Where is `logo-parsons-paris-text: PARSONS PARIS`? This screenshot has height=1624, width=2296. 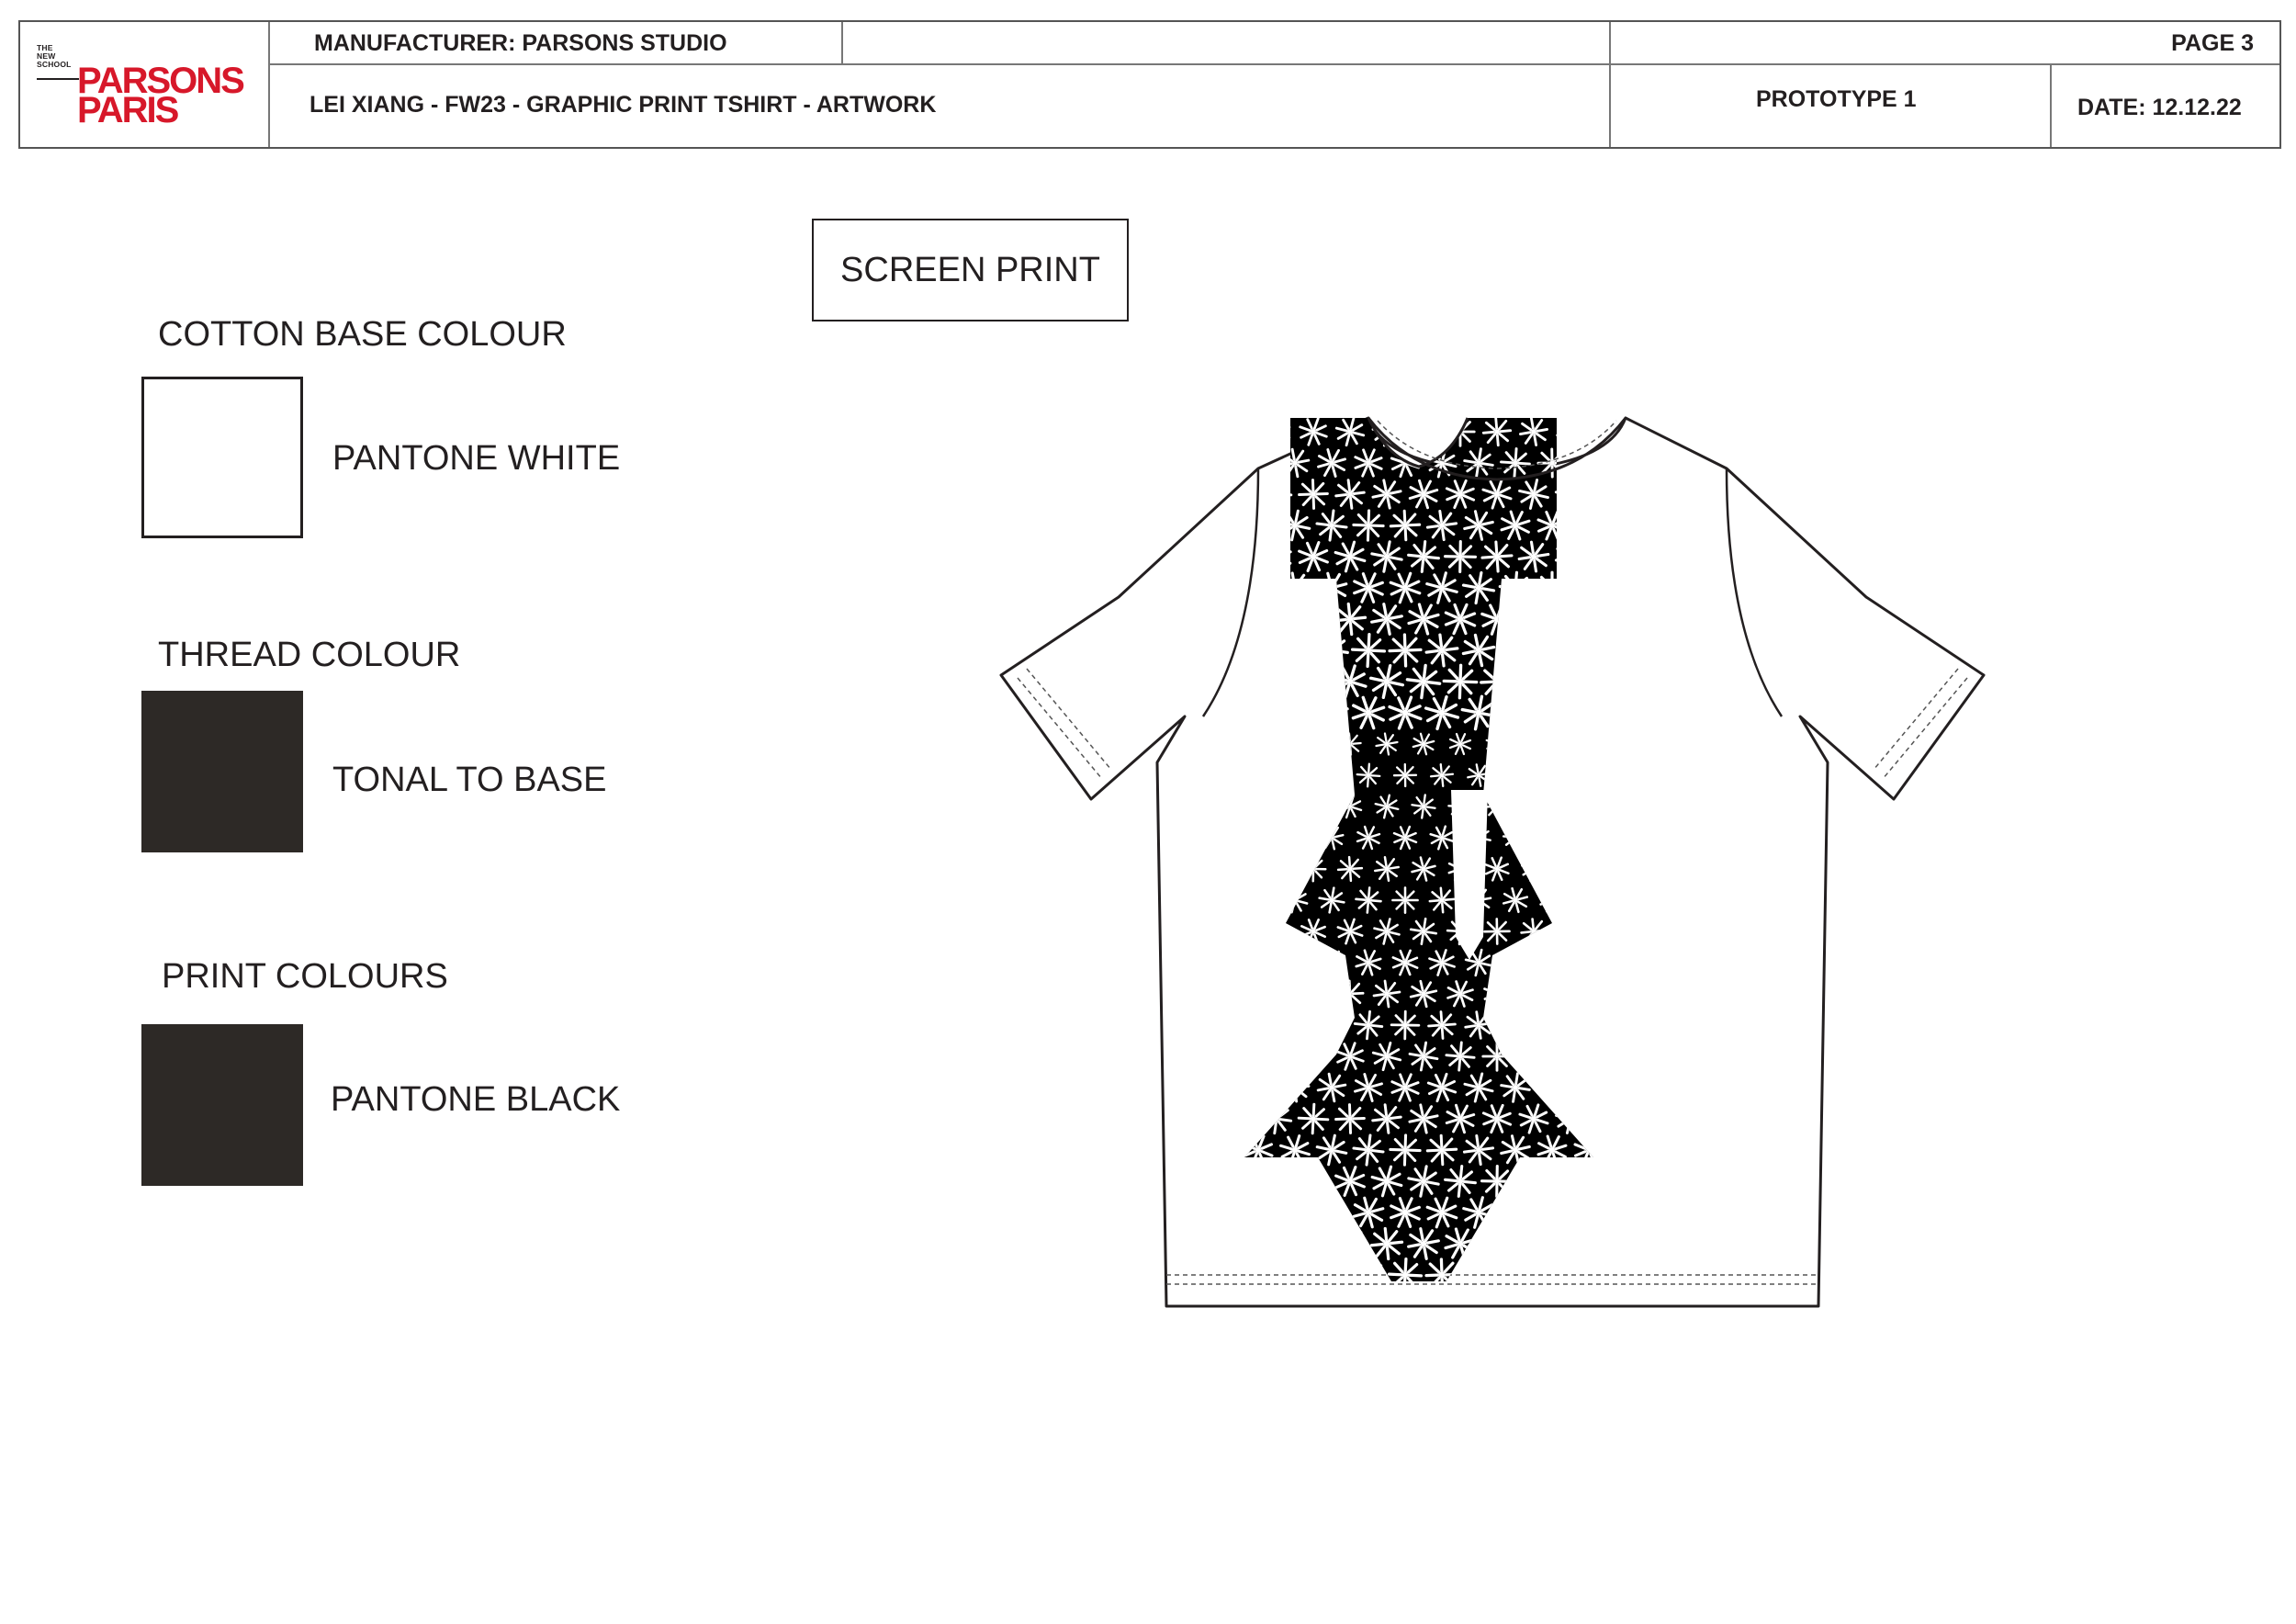
logo-parsons-paris-text: PARSONS PARIS is located at coordinates (161, 95).